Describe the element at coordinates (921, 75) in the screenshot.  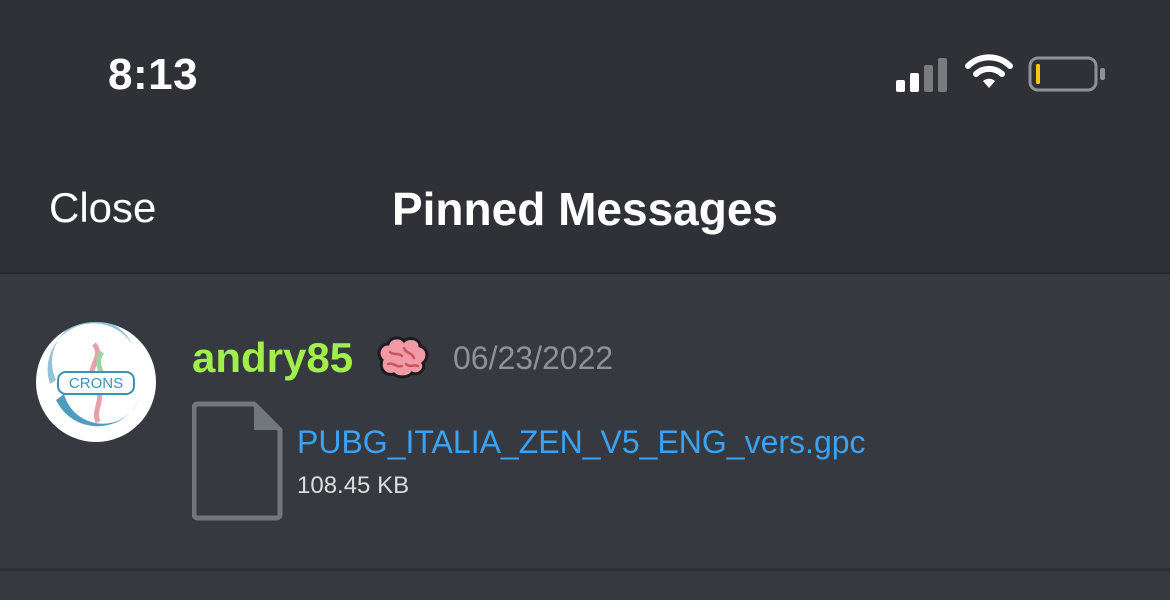
I see `cellular-signal-icon` at that location.